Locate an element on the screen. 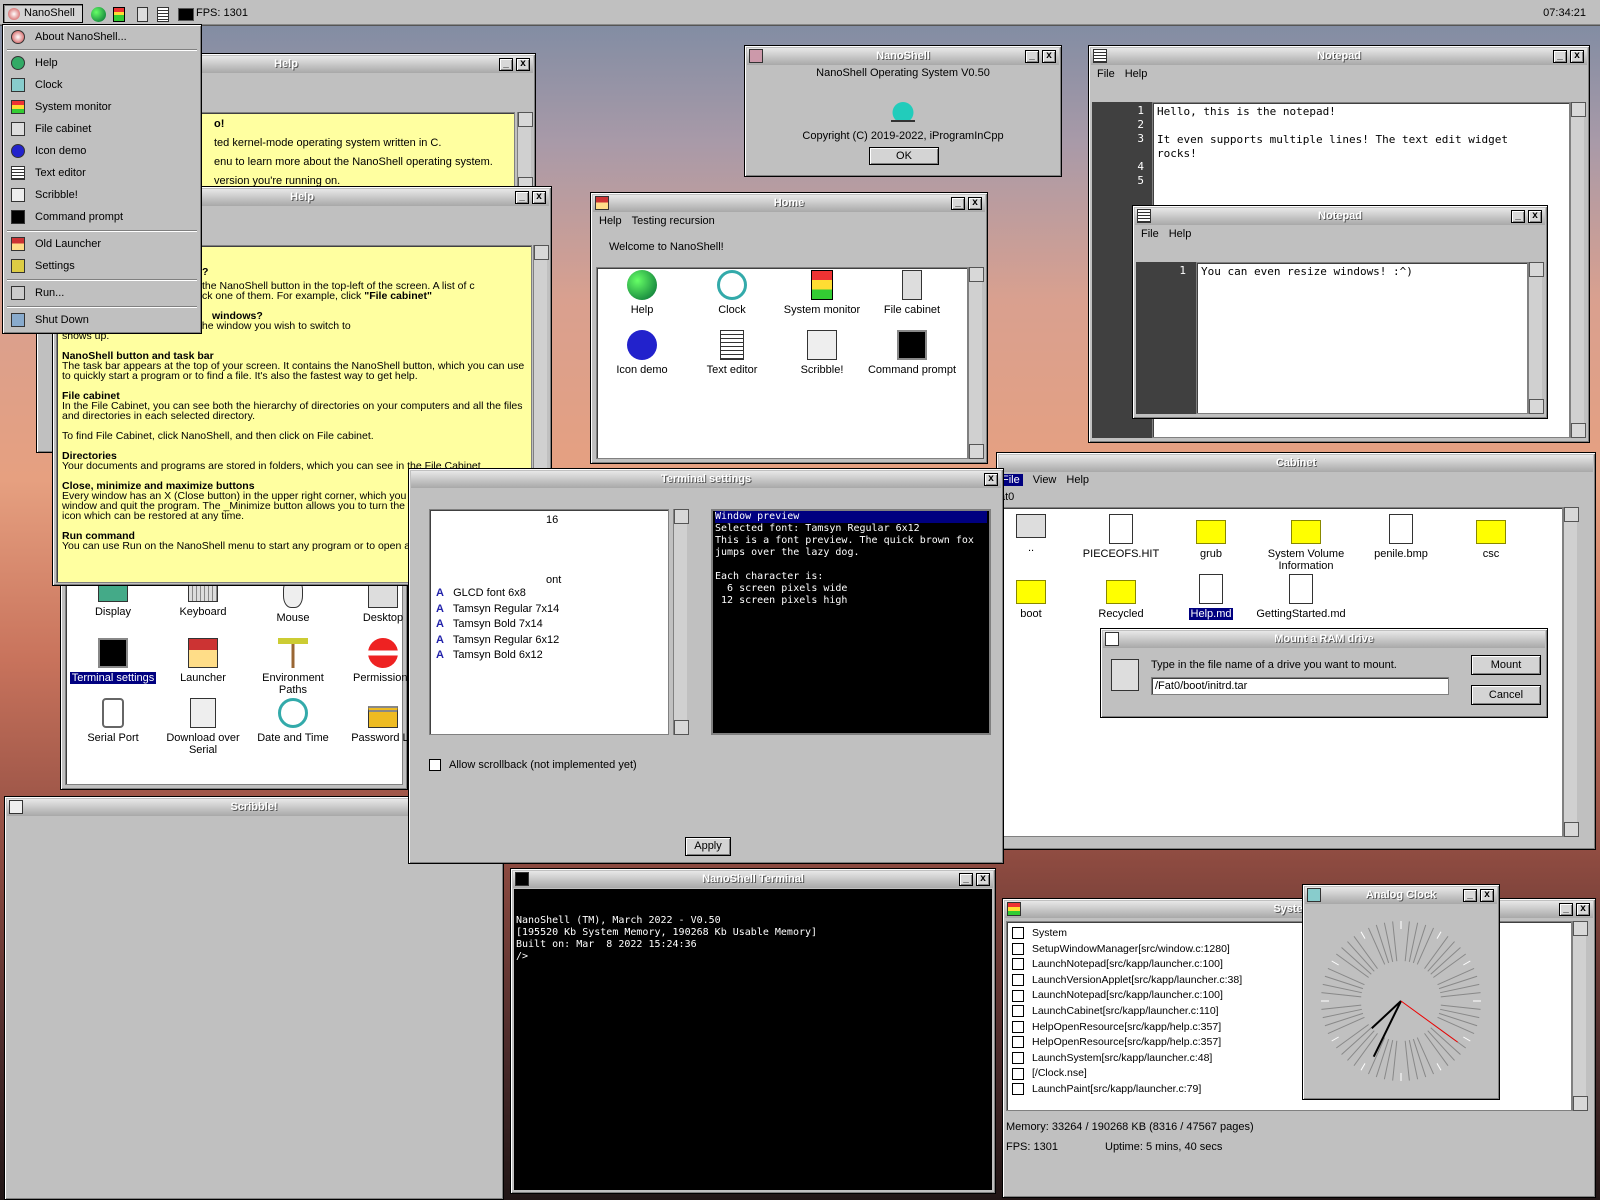  notepad-titlebar: Notepad _ x is located at coordinates (1339, 56).